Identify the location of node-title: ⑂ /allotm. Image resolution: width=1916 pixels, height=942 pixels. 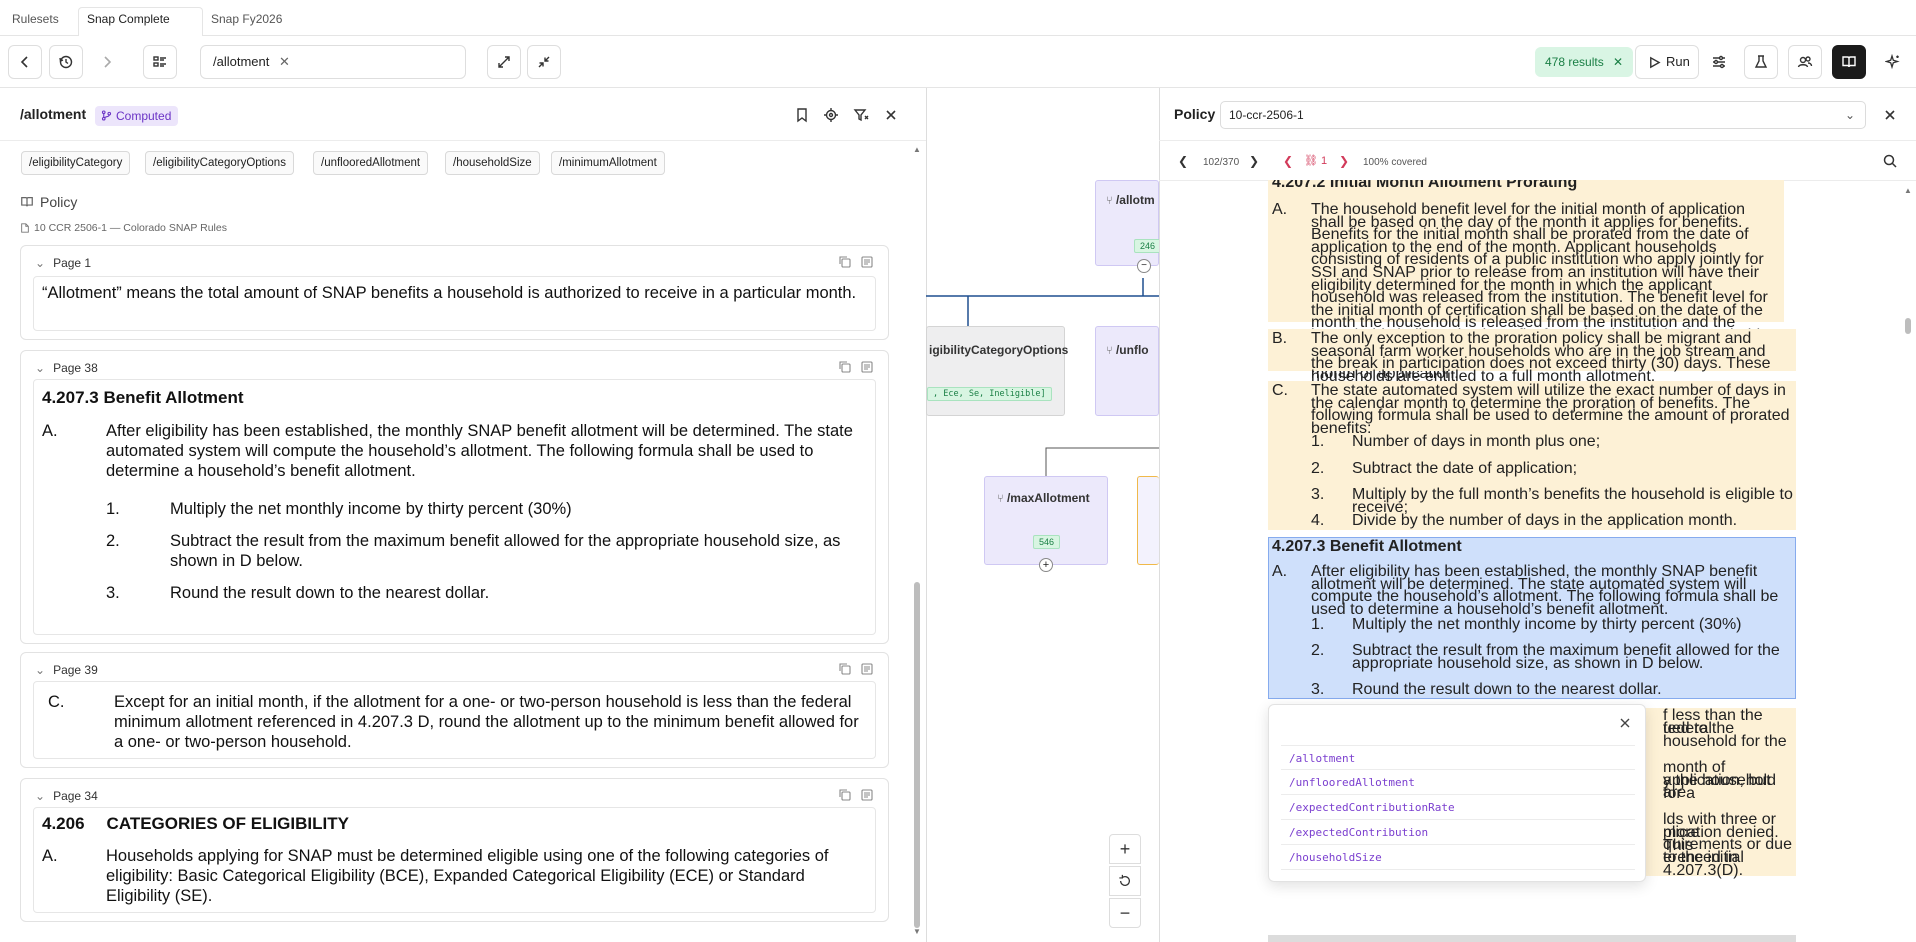
(1130, 200).